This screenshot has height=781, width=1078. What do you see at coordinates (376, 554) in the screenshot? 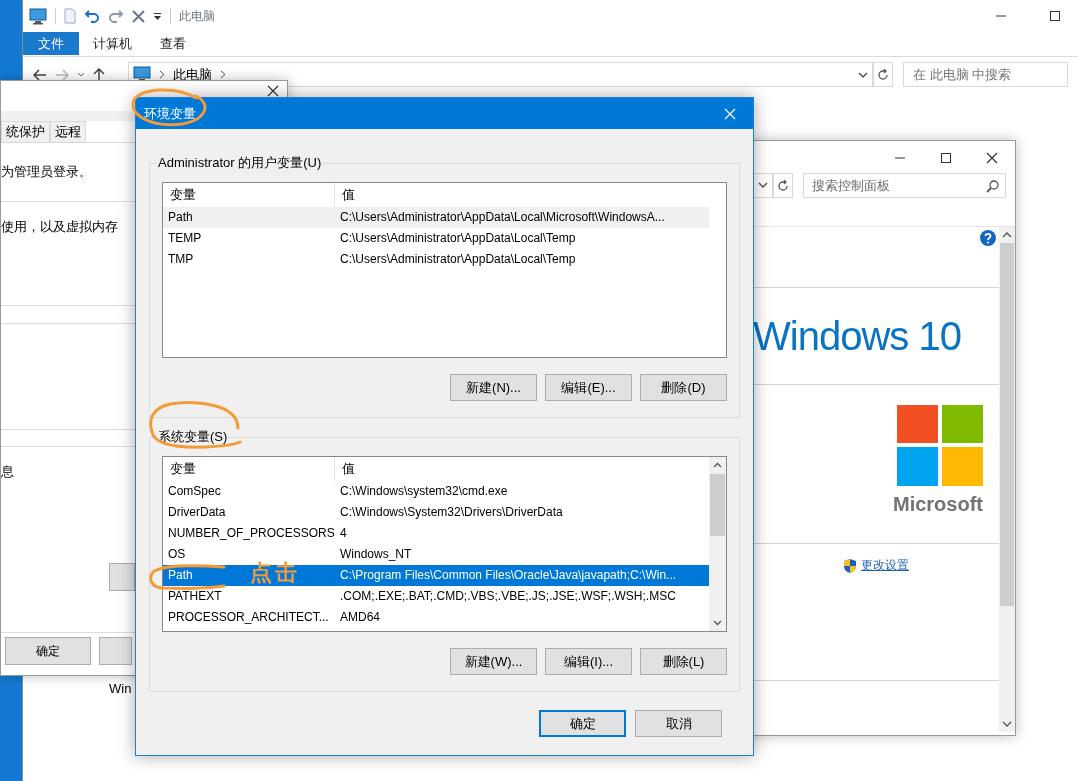
I see `variable-value: Windows_NT` at bounding box center [376, 554].